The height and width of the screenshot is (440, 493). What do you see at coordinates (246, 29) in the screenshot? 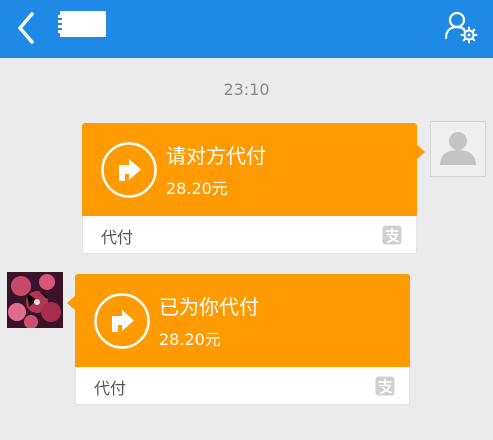
I see `top-navigation-bar` at bounding box center [246, 29].